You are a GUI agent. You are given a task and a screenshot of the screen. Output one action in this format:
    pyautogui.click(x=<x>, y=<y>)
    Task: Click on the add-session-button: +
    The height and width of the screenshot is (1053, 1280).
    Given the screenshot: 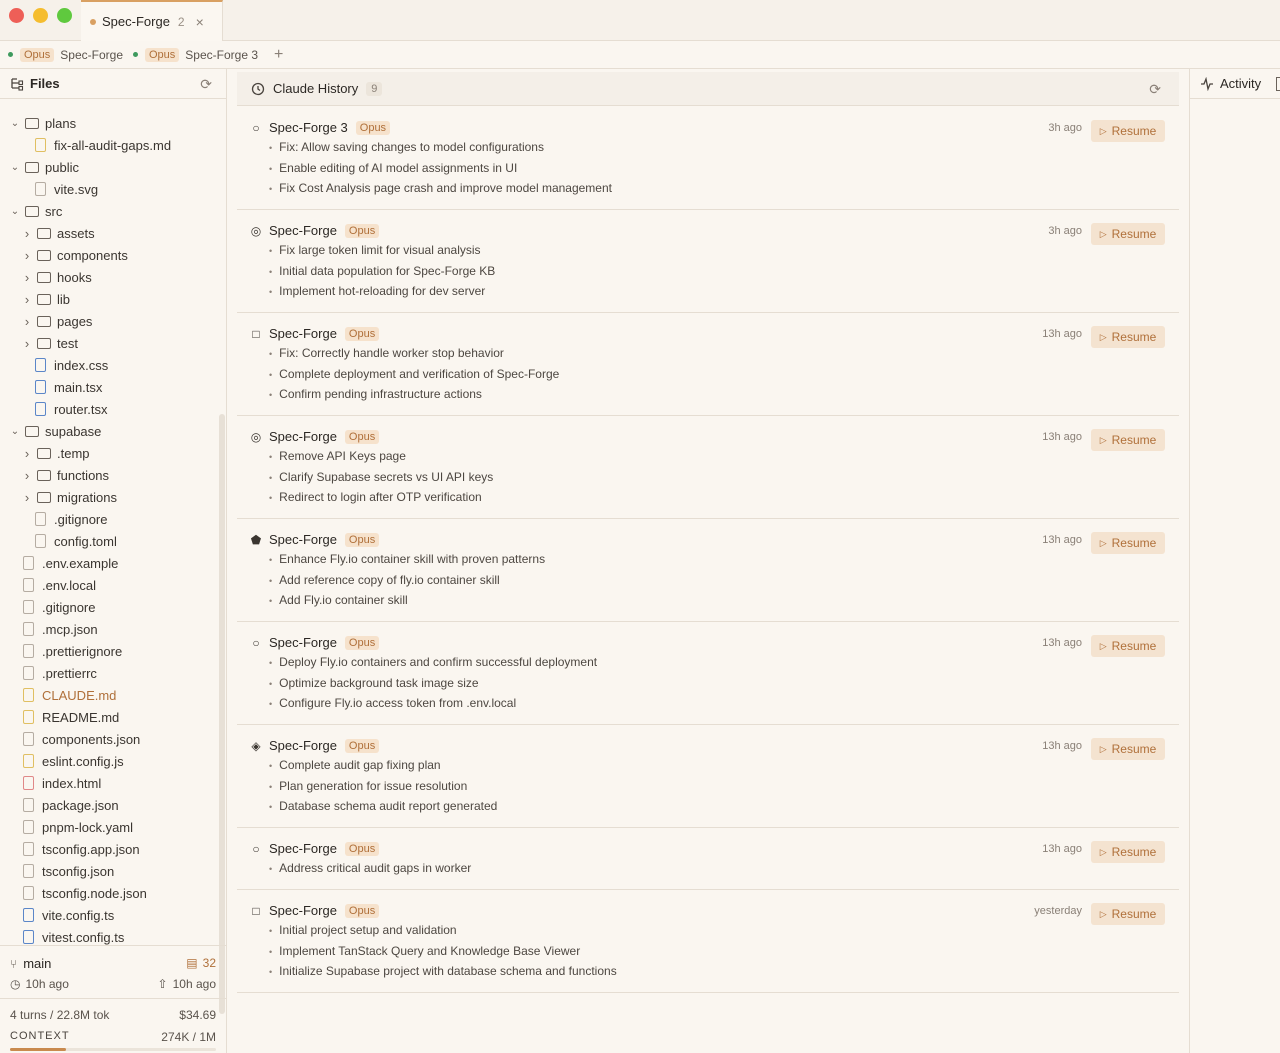 What is the action you would take?
    pyautogui.click(x=278, y=55)
    